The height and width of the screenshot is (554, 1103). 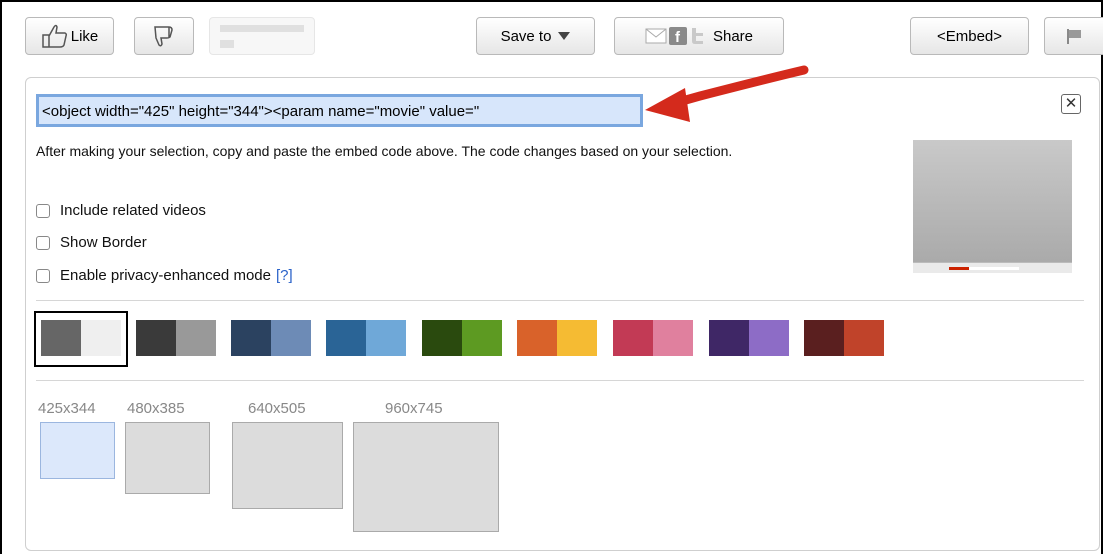 What do you see at coordinates (156, 408) in the screenshot?
I see `size-label-480: 480x385` at bounding box center [156, 408].